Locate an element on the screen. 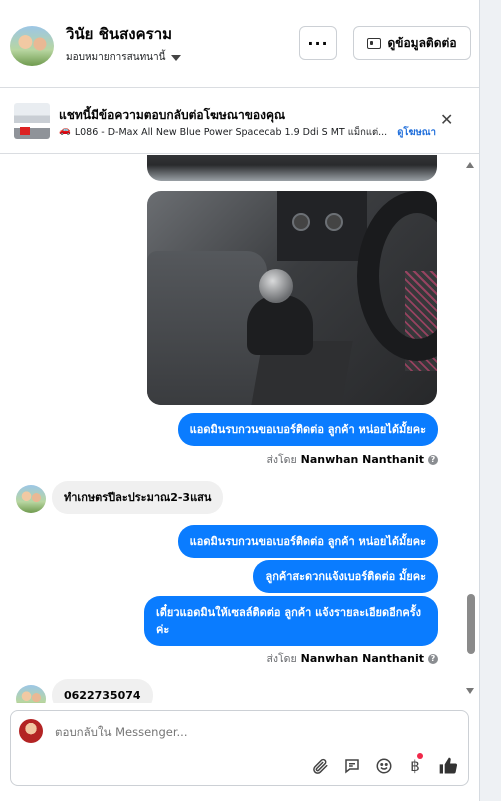 The height and width of the screenshot is (801, 501). reply-input is located at coordinates (250, 732).